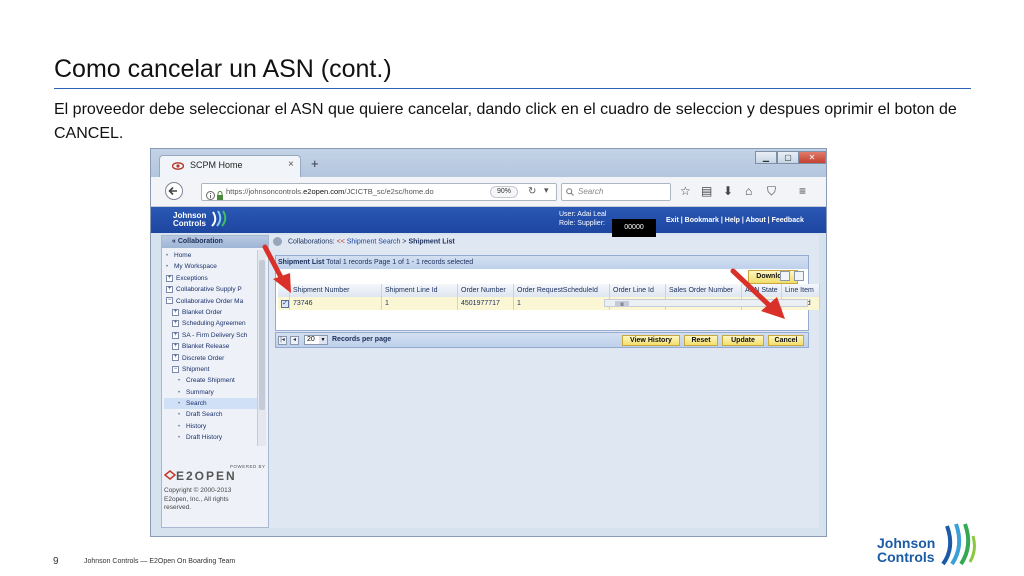 The height and width of the screenshot is (576, 1024). I want to click on sidebar-item: • Draft History, so click(210, 437).